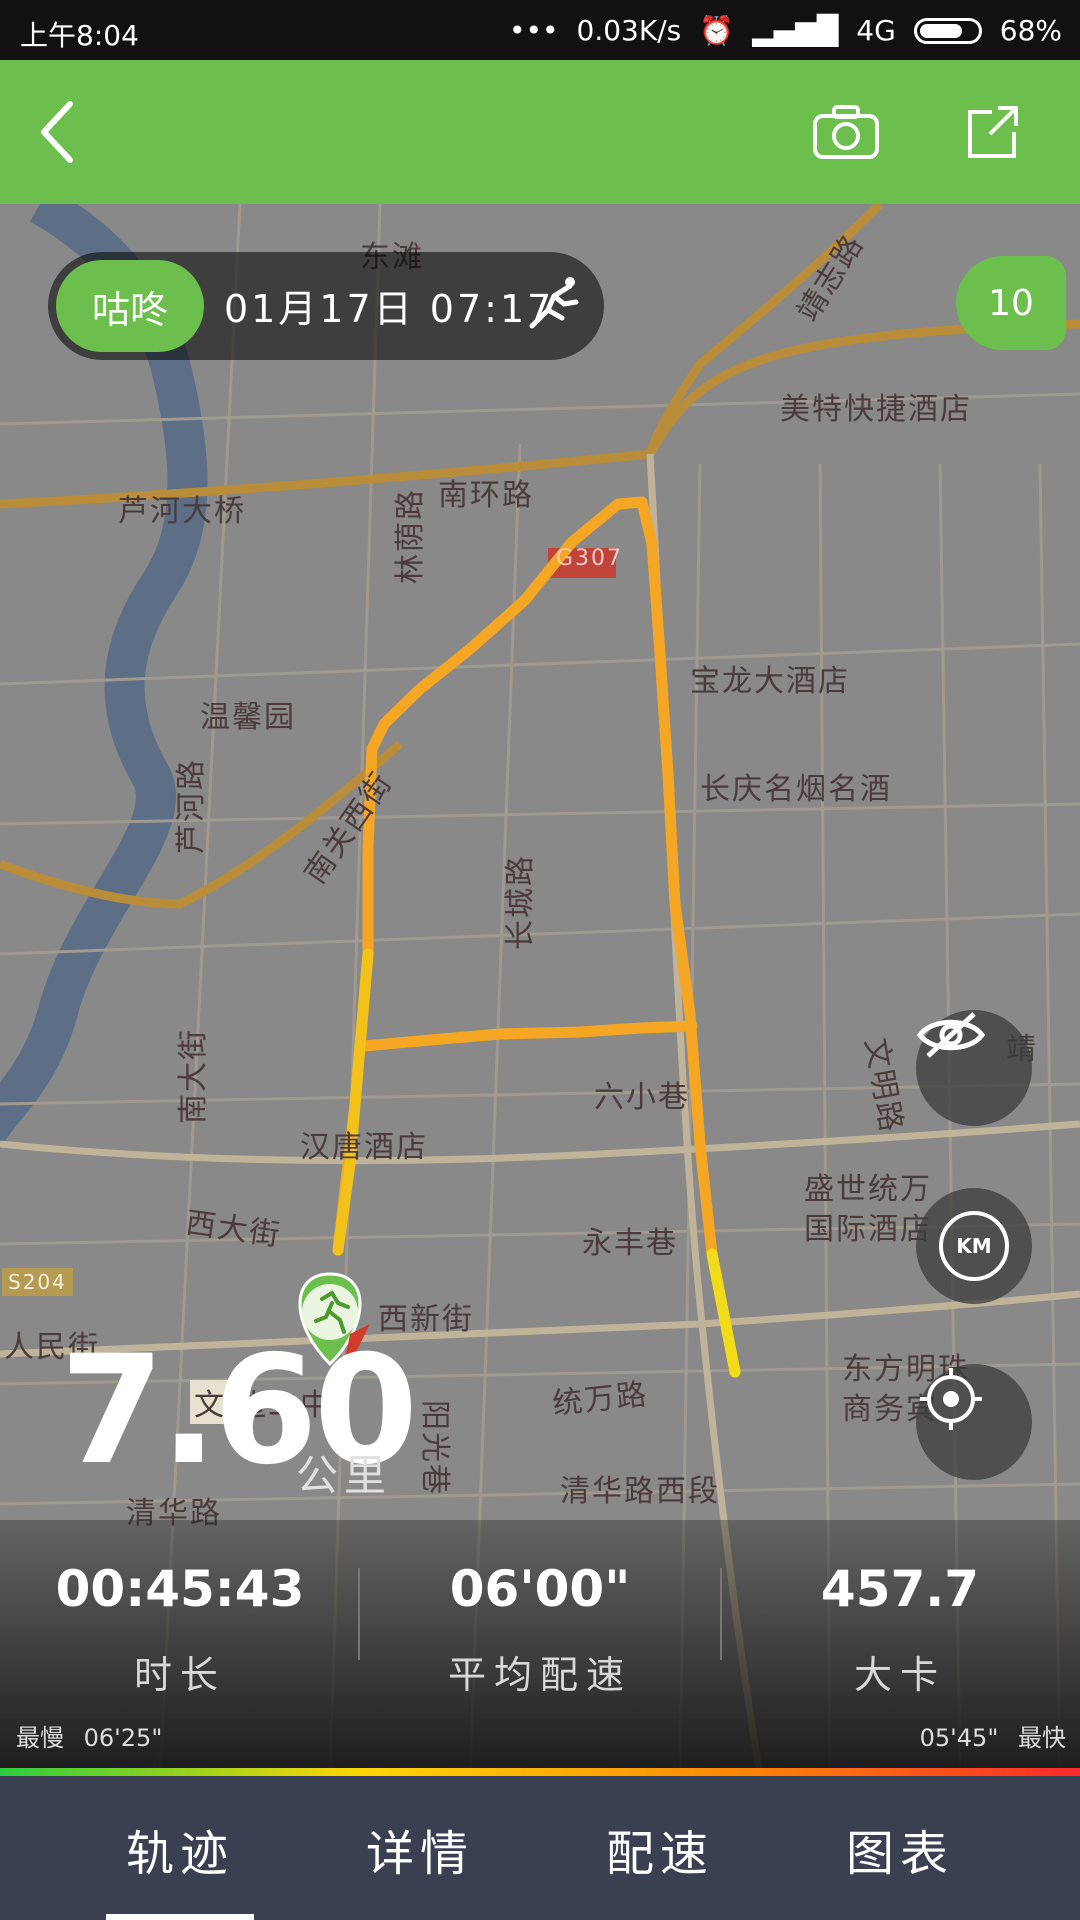  I want to click on tab-details: 详情, so click(420, 1849).